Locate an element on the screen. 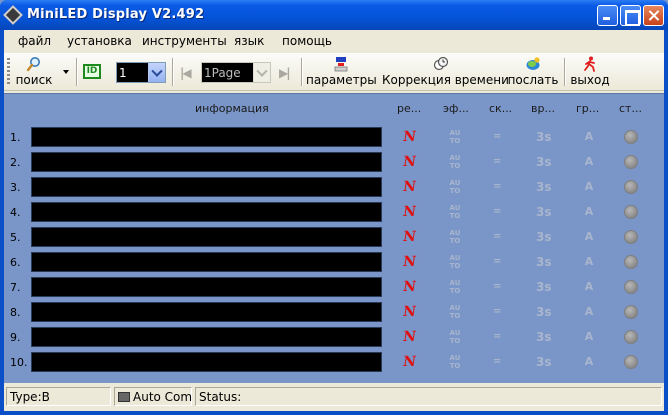  menu-file: файл is located at coordinates (34, 41).